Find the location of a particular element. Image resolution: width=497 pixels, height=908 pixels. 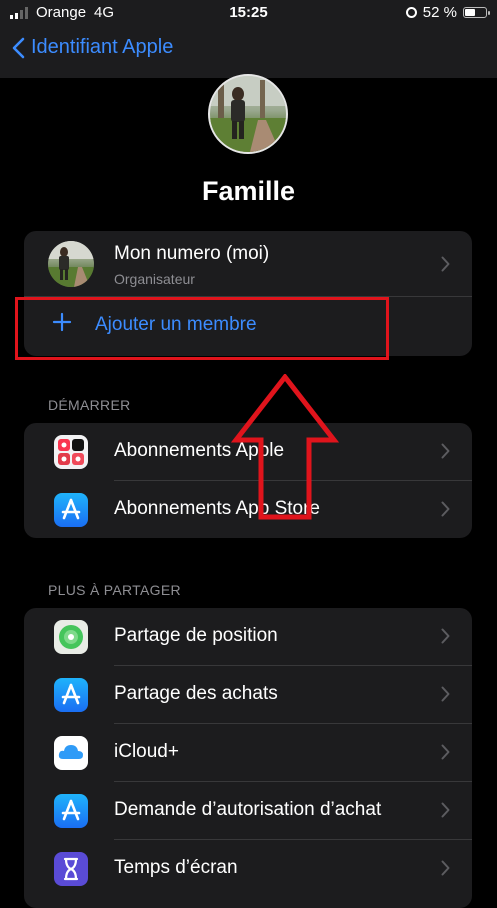

row-location-sharing: Partage de position is located at coordinates (248, 637).